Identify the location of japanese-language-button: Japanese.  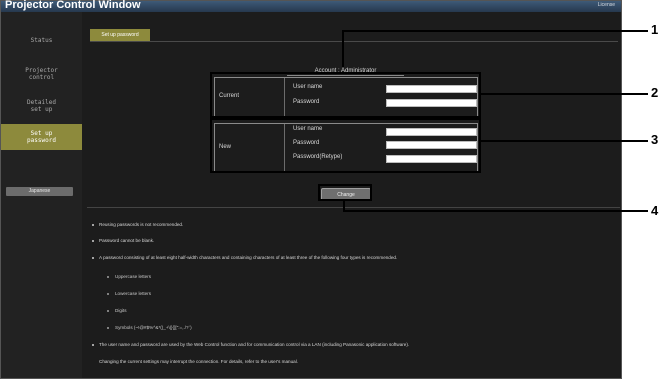
(39, 191).